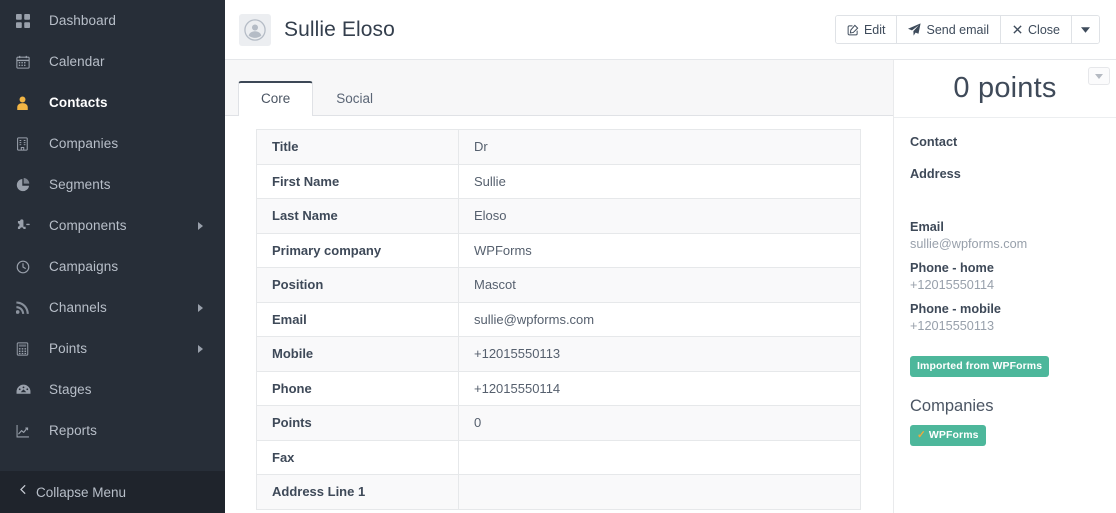 The width and height of the screenshot is (1116, 513). I want to click on page-header: Sullie Eloso Edit Send email Close, so click(670, 30).